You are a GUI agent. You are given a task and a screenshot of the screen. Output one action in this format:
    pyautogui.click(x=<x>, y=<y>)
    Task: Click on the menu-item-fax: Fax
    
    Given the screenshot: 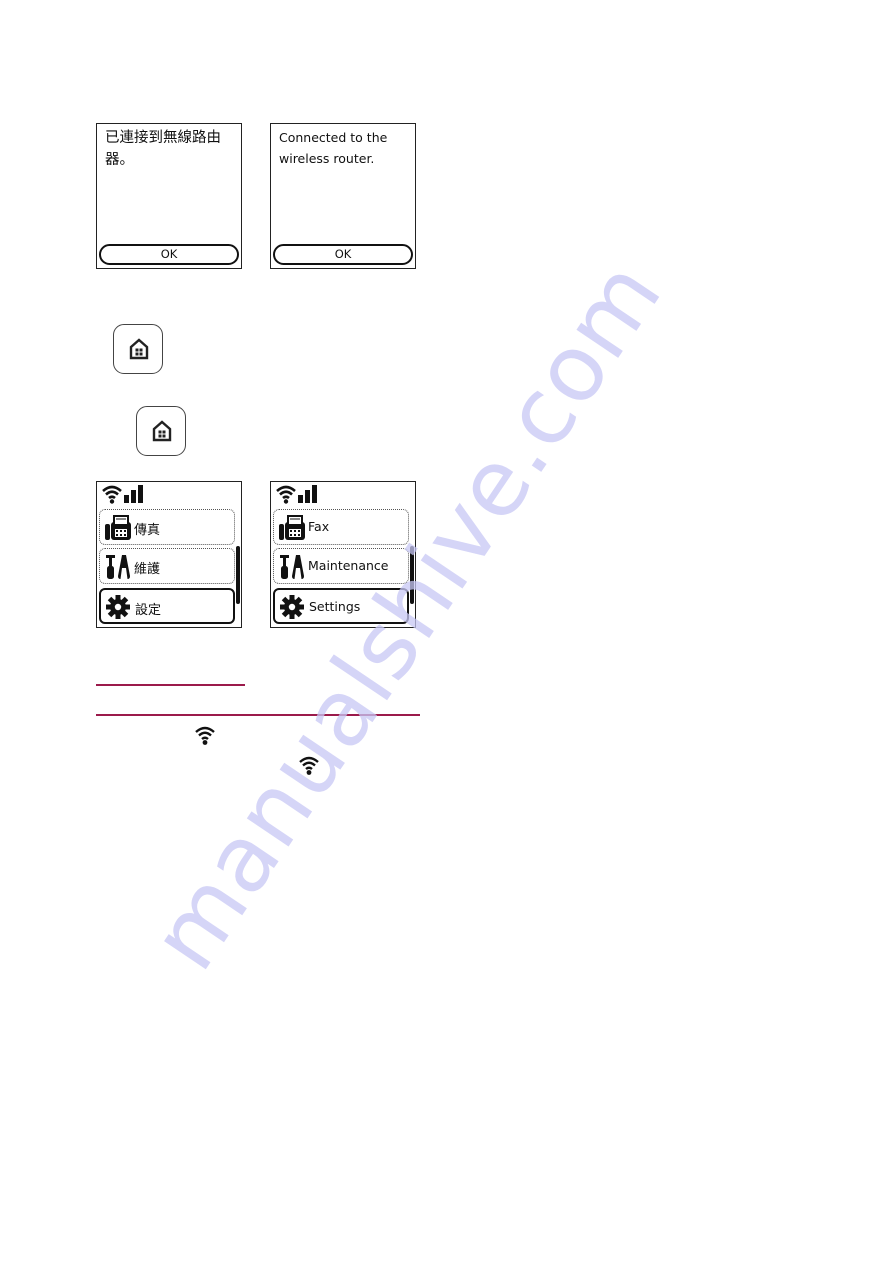 What is the action you would take?
    pyautogui.click(x=341, y=527)
    